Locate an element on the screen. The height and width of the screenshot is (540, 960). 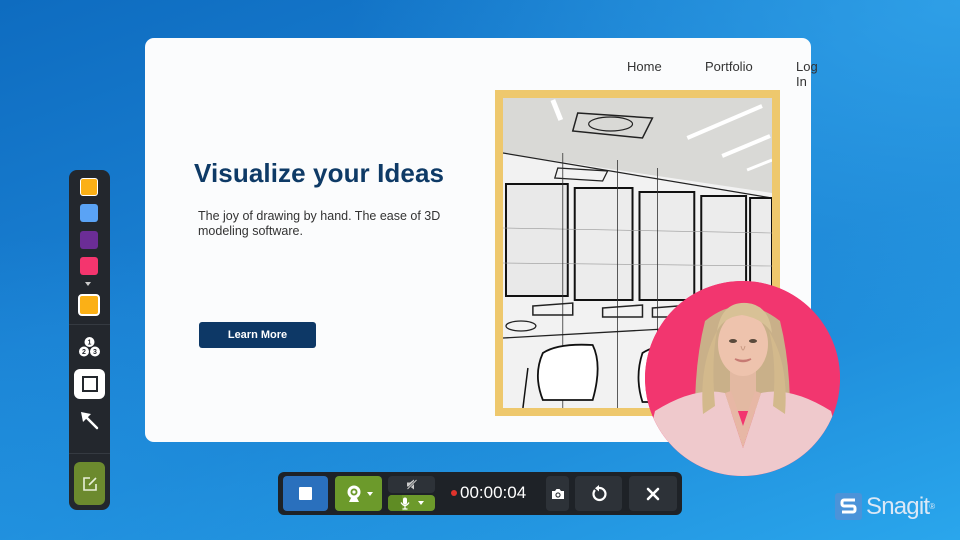
webcam-toggle-button is located at coordinates (358, 493).